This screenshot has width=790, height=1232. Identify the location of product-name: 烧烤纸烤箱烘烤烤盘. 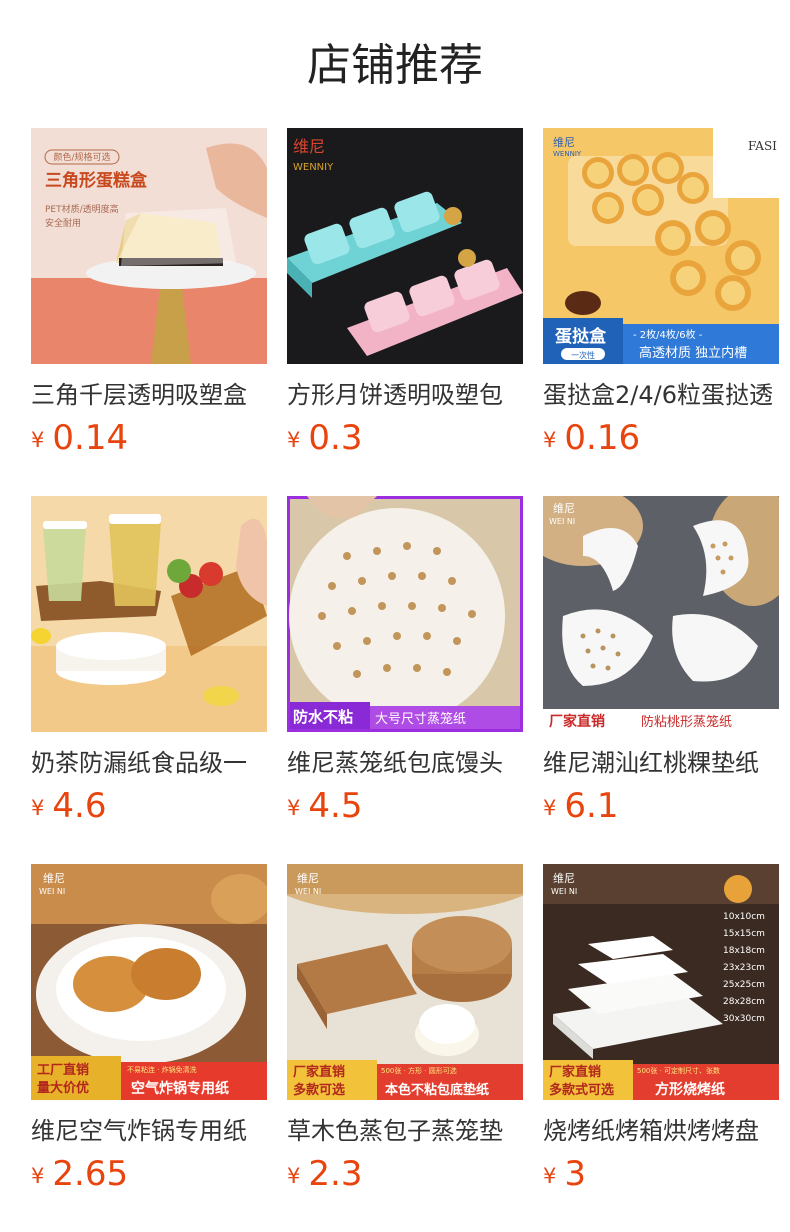
(661, 1131).